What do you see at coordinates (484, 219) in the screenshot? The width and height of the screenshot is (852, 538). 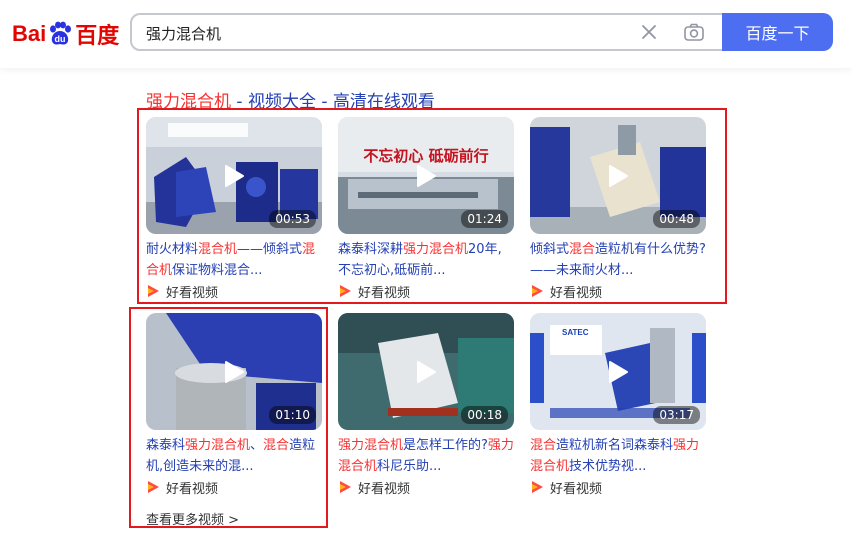 I see `video-duration: 01:24` at bounding box center [484, 219].